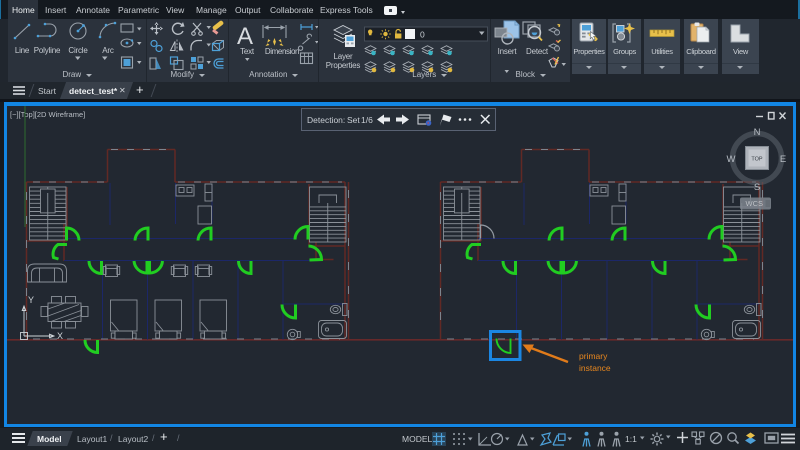 Image resolution: width=800 pixels, height=450 pixels. What do you see at coordinates (595, 368) in the screenshot?
I see `svg-text: instance` at bounding box center [595, 368].